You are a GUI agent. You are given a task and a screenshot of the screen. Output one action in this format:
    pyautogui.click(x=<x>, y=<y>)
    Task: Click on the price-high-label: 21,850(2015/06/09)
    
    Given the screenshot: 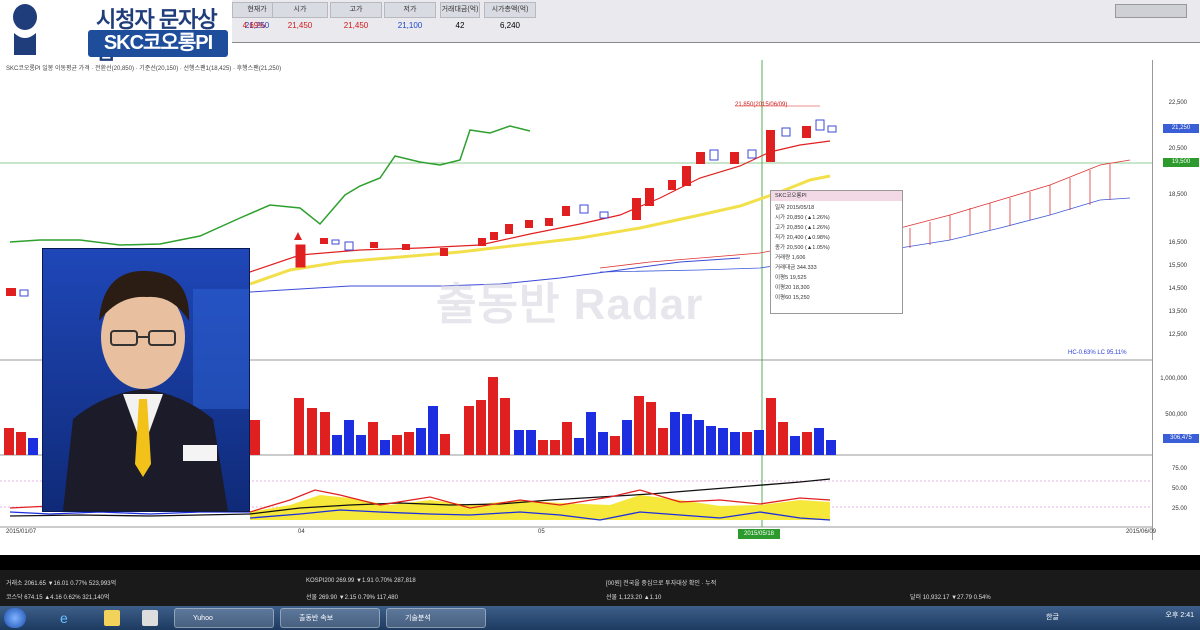 What is the action you would take?
    pyautogui.click(x=761, y=105)
    